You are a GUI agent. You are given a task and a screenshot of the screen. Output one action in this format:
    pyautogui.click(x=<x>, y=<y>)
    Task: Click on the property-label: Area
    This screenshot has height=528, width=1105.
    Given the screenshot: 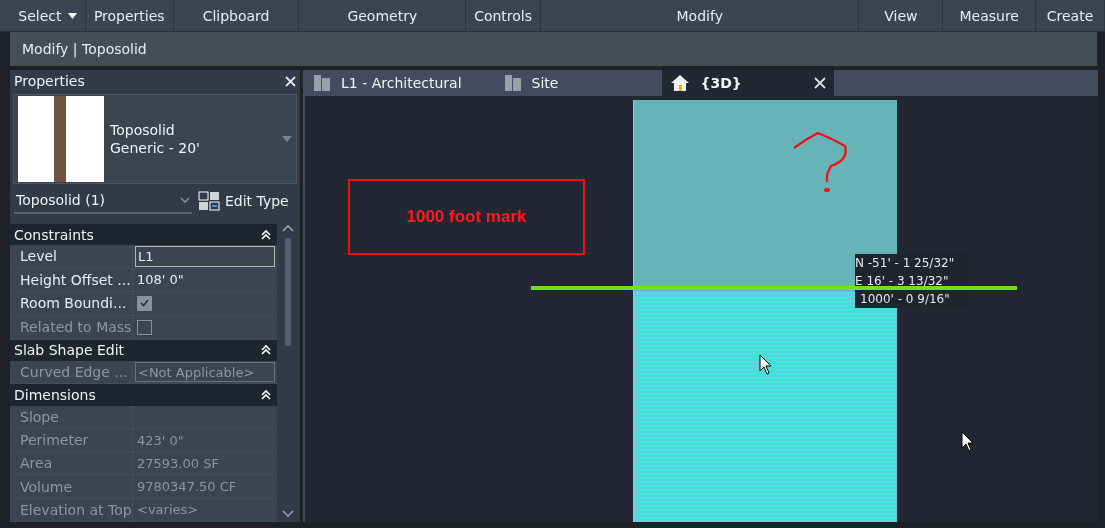 What is the action you would take?
    pyautogui.click(x=71, y=463)
    